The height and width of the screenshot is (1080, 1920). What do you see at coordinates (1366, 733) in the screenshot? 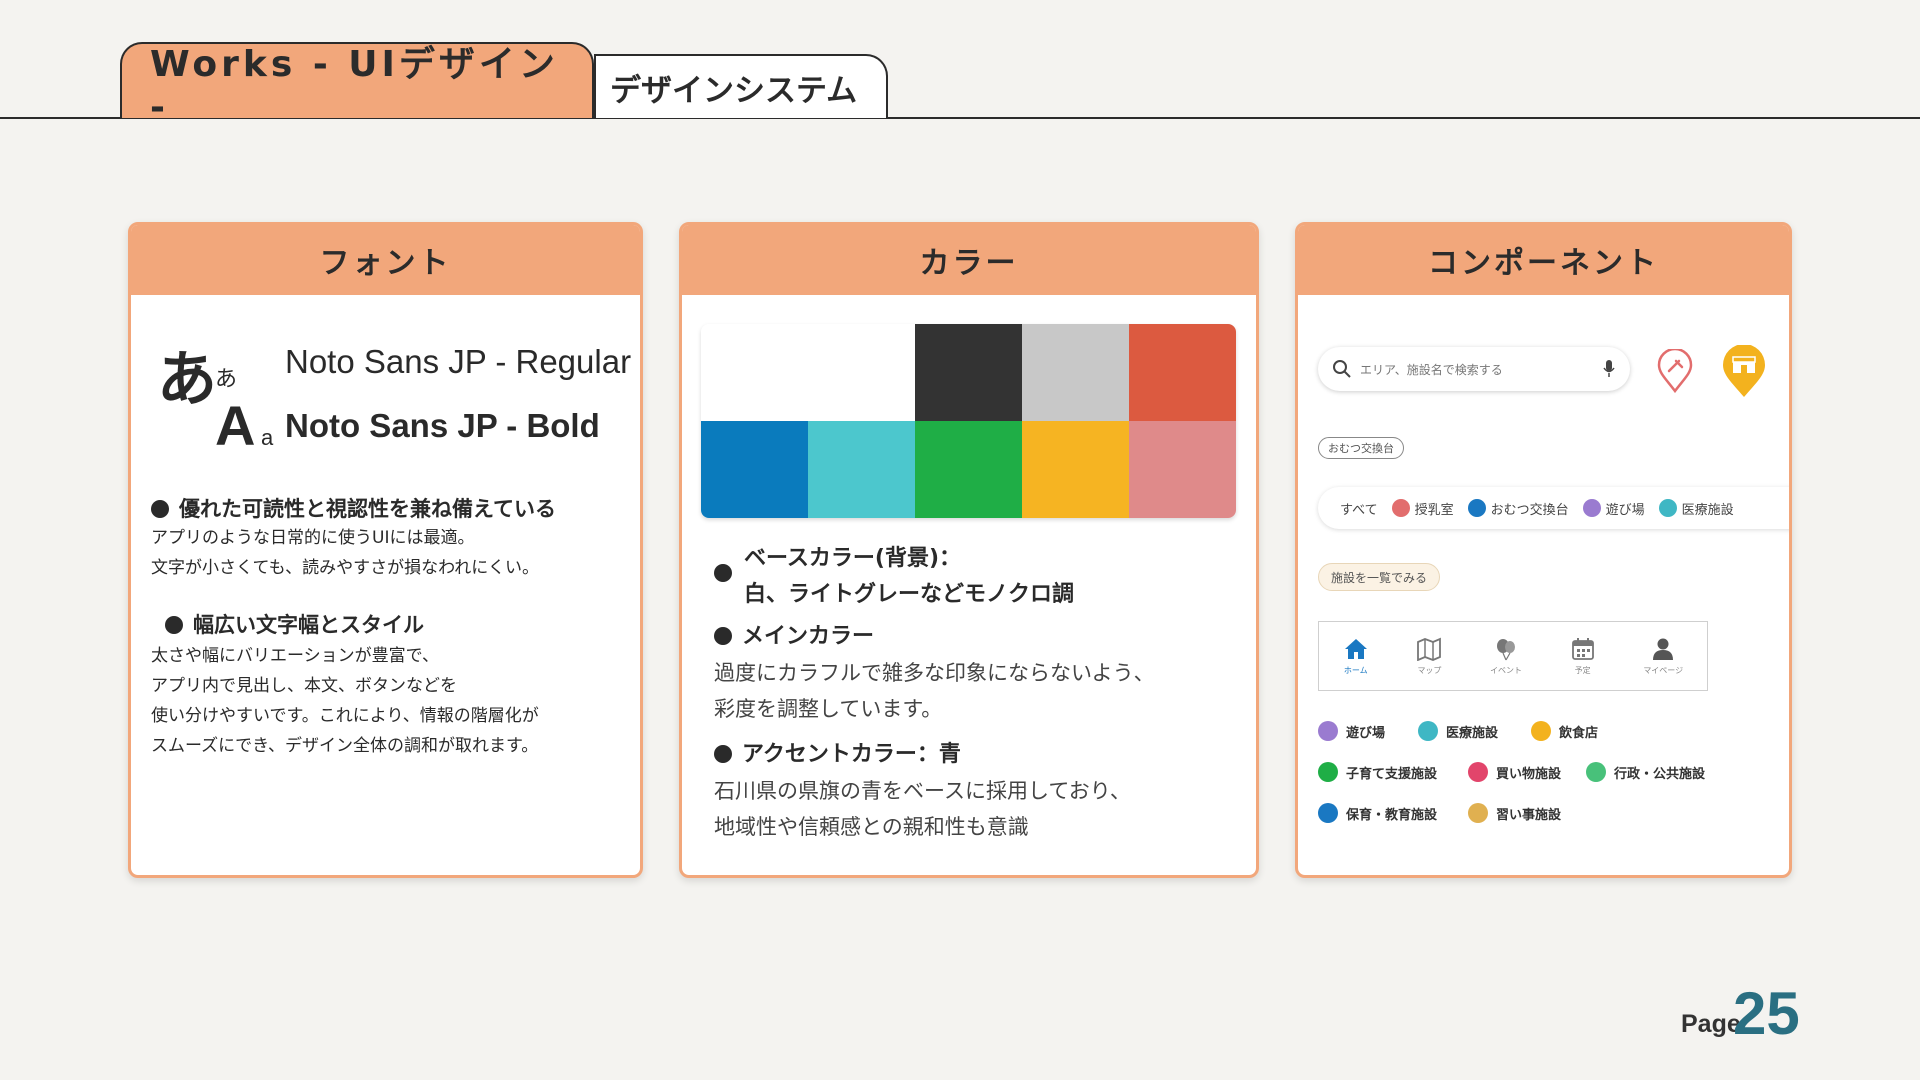
I see `category-label: 遊び場` at bounding box center [1366, 733].